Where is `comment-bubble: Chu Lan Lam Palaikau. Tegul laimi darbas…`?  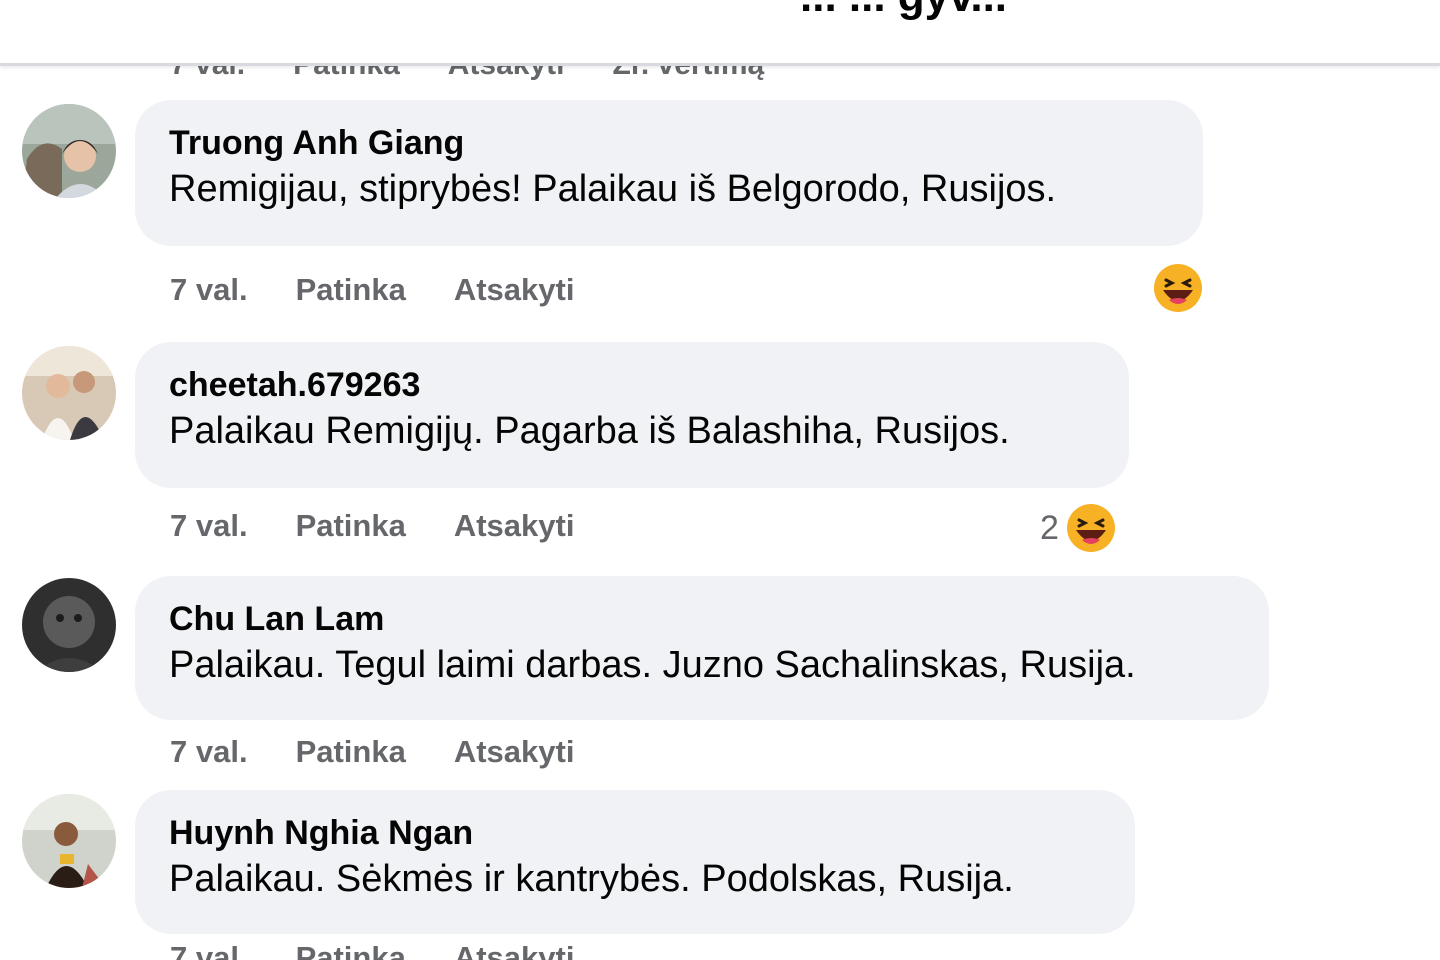 comment-bubble: Chu Lan Lam Palaikau. Tegul laimi darbas… is located at coordinates (702, 648).